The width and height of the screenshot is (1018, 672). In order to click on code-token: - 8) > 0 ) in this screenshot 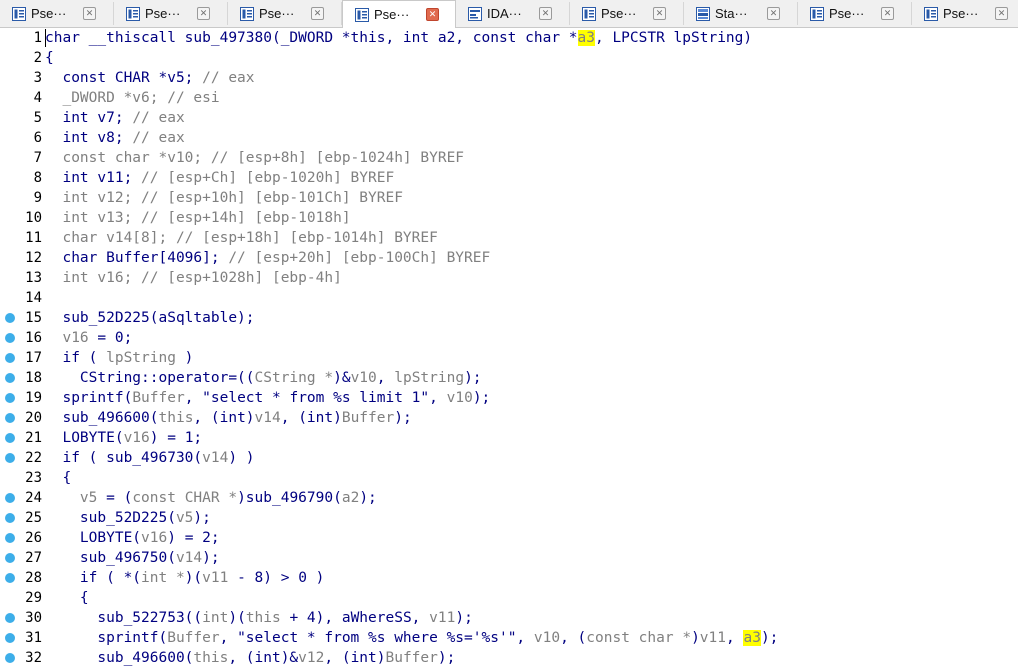, I will do `click(276, 578)`.